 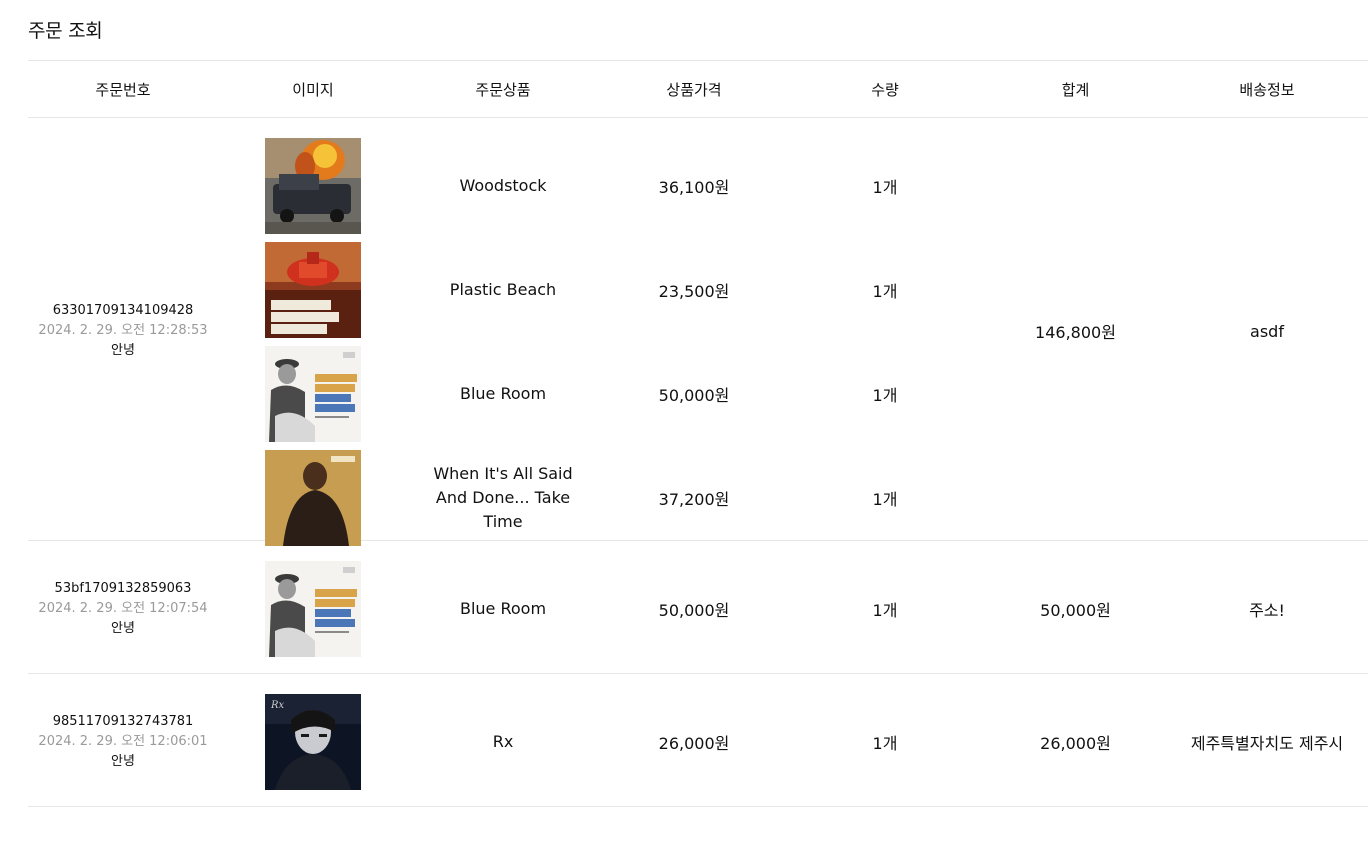 What do you see at coordinates (1075, 332) in the screenshot?
I see `order-total: 146,800원` at bounding box center [1075, 332].